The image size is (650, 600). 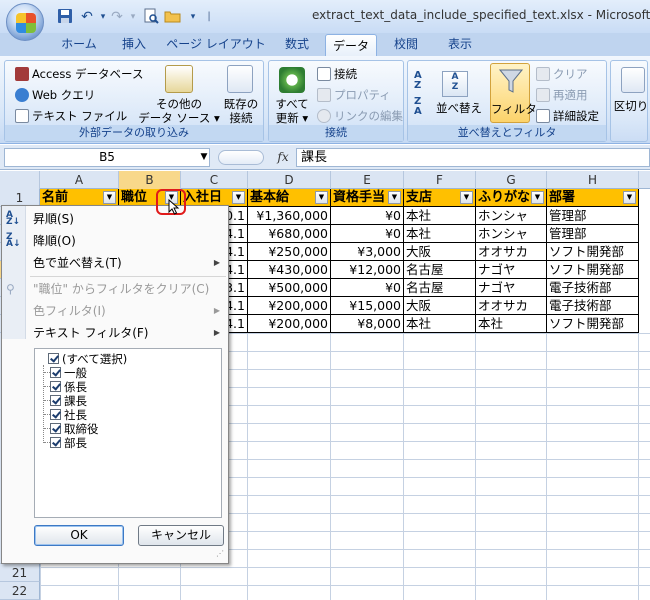 What do you see at coordinates (440, 180) in the screenshot?
I see `column-header-f: F` at bounding box center [440, 180].